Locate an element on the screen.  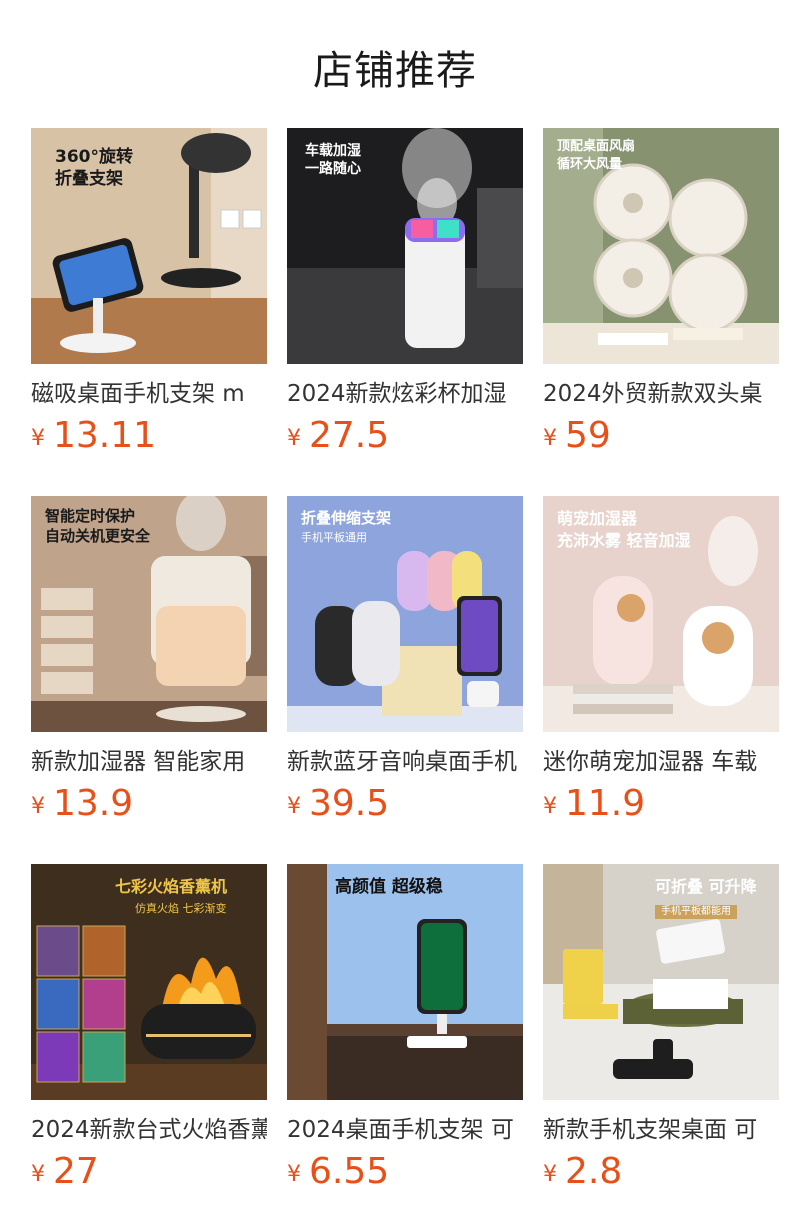
product-image: 高颜值 超级稳 is located at coordinates (405, 982).